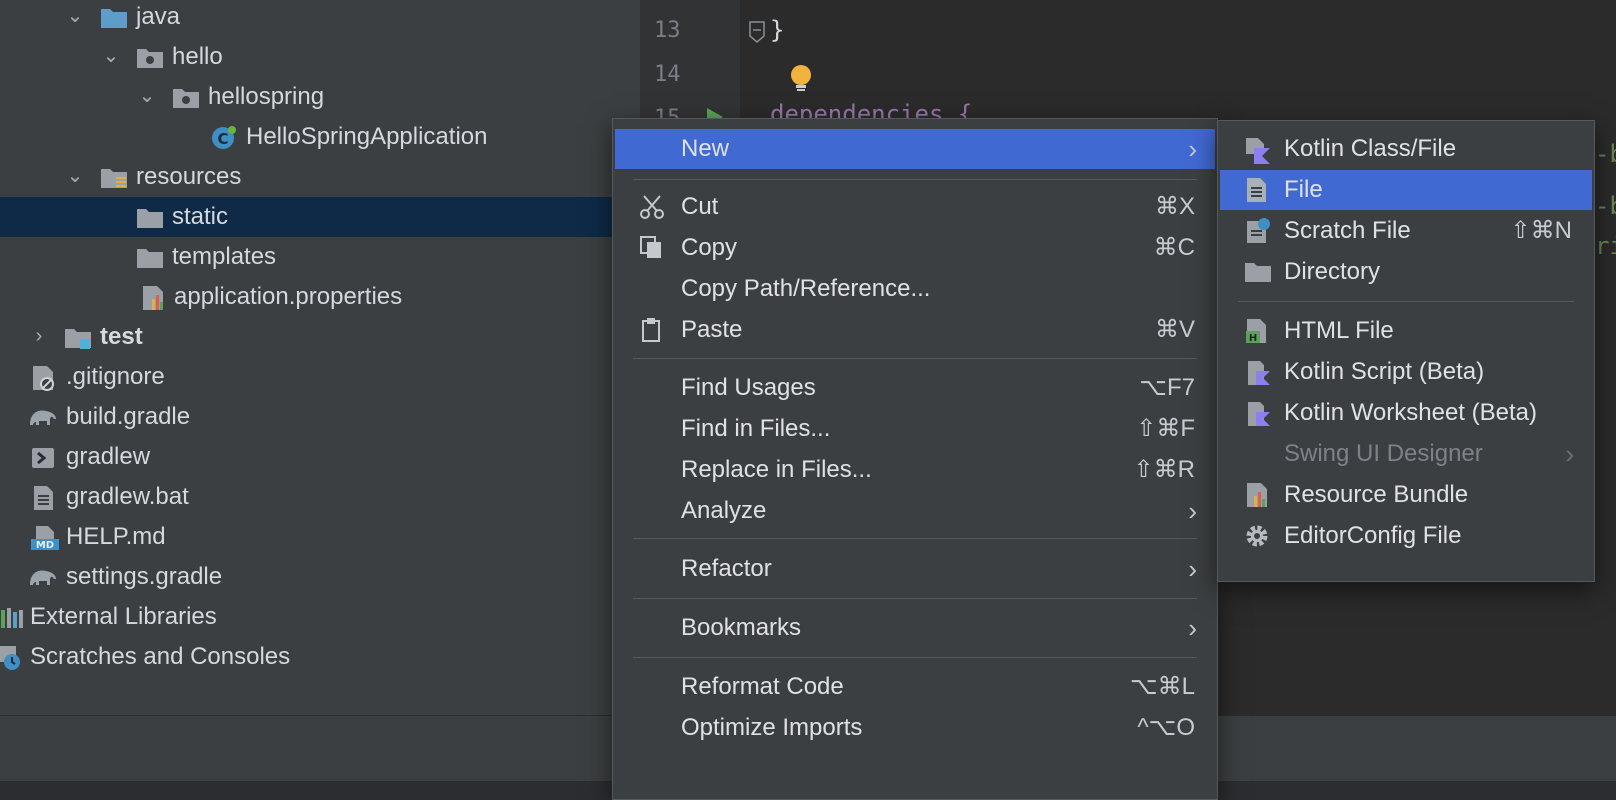 This screenshot has width=1616, height=800. I want to click on tree-item-label: .gitignore, so click(115, 376).